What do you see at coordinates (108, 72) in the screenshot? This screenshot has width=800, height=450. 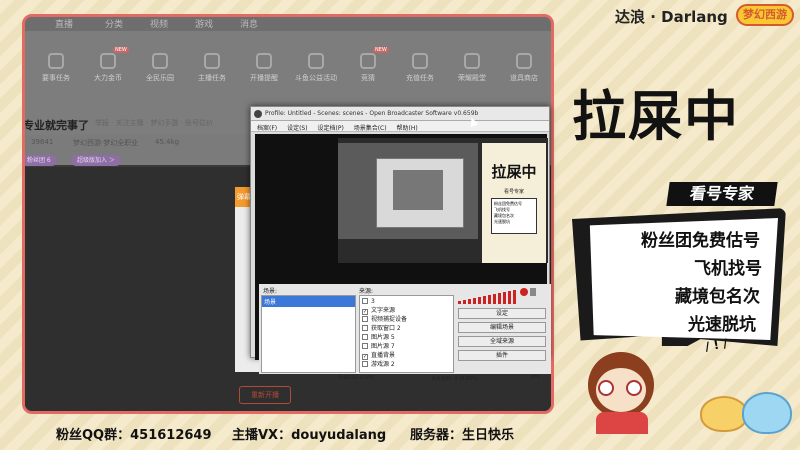 I see `feature-item: NEW 大力金币` at bounding box center [108, 72].